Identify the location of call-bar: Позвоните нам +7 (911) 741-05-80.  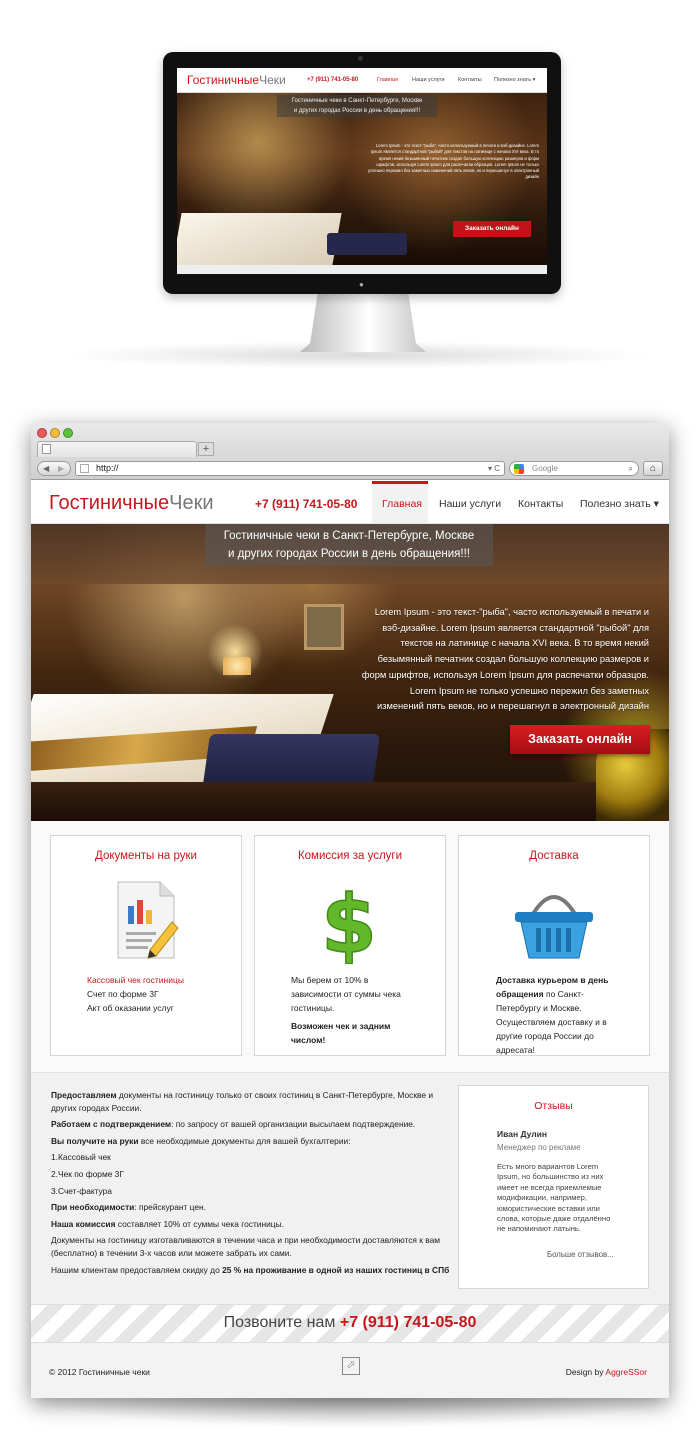
(350, 1323).